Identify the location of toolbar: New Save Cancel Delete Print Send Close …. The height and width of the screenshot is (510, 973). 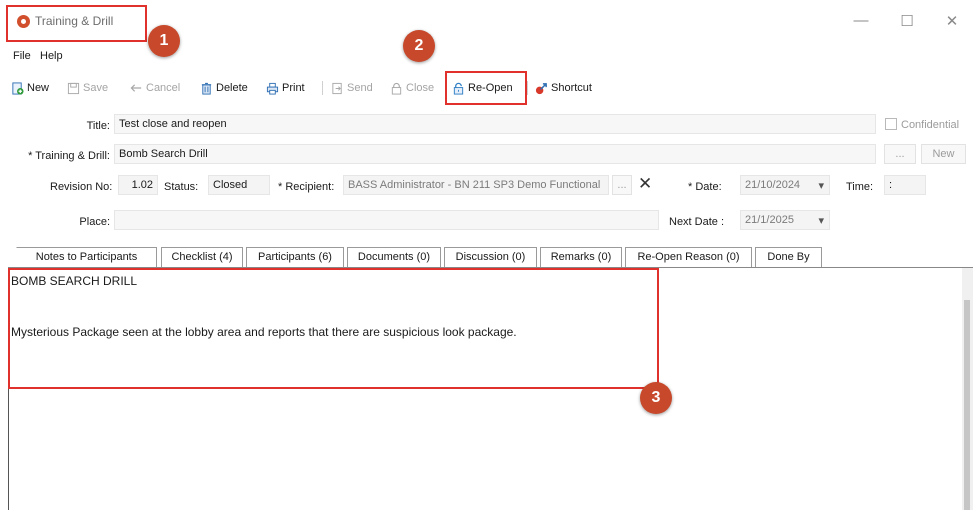
(486, 87).